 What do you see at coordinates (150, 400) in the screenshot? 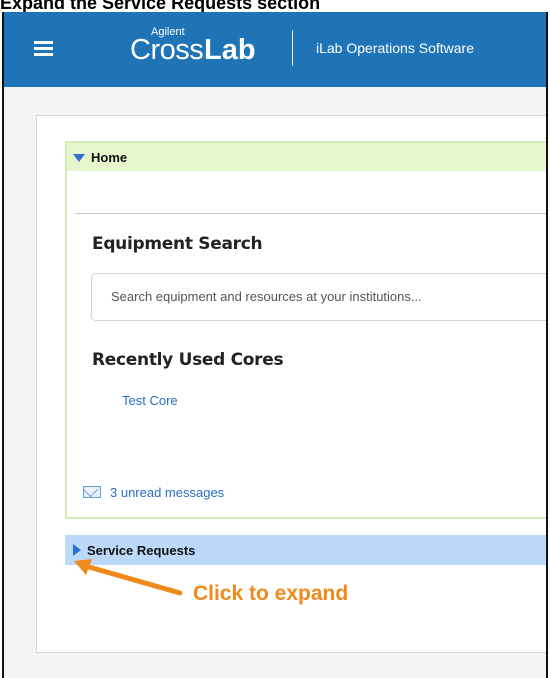
I see `core-link-test-core: Test Core` at bounding box center [150, 400].